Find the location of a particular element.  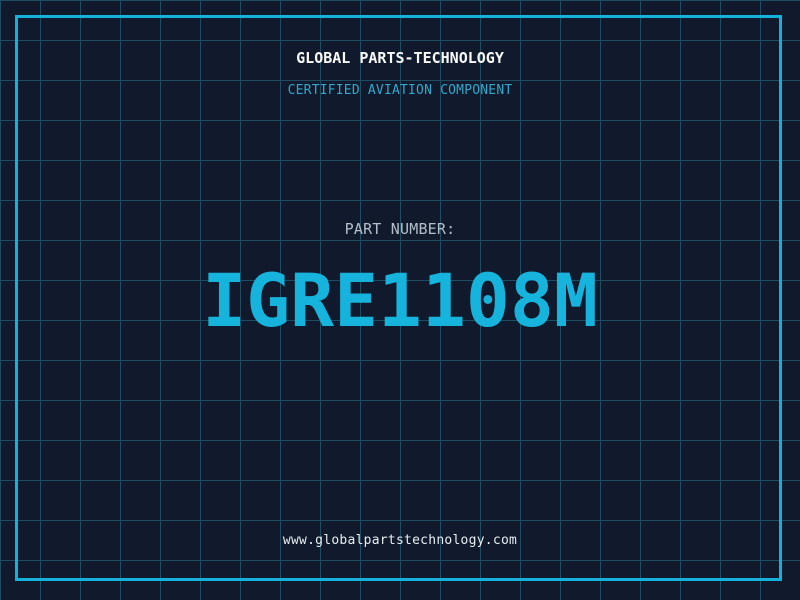

website-url: www.globalpartstechnology.com is located at coordinates (400, 540).